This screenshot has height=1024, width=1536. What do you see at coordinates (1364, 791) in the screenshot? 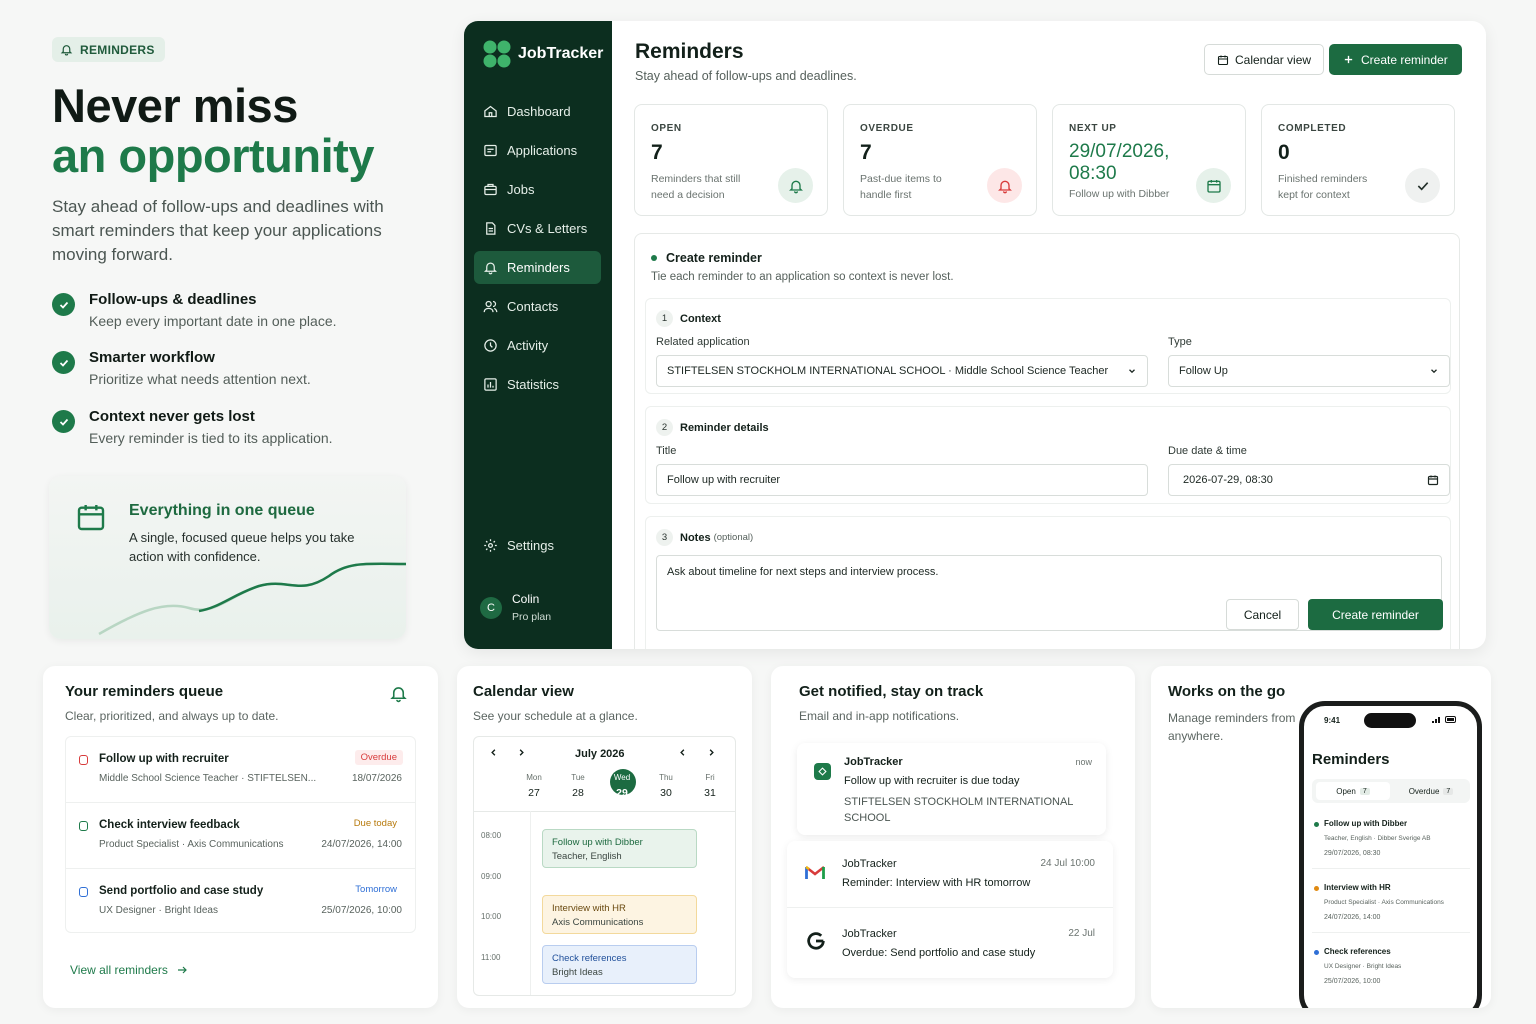
I see `tab-count: 7` at bounding box center [1364, 791].